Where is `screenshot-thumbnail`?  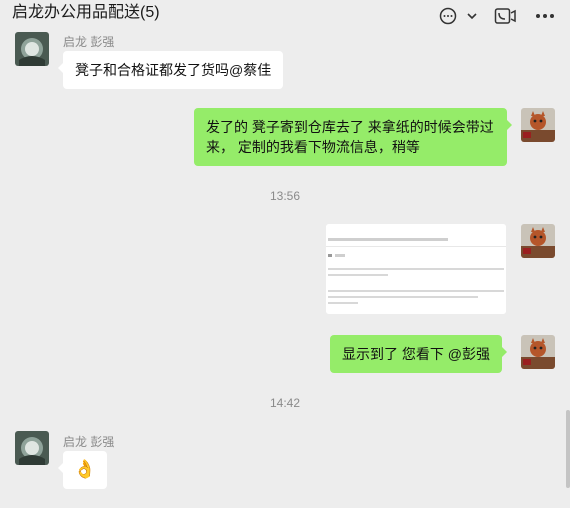
screenshot-thumbnail is located at coordinates (416, 269).